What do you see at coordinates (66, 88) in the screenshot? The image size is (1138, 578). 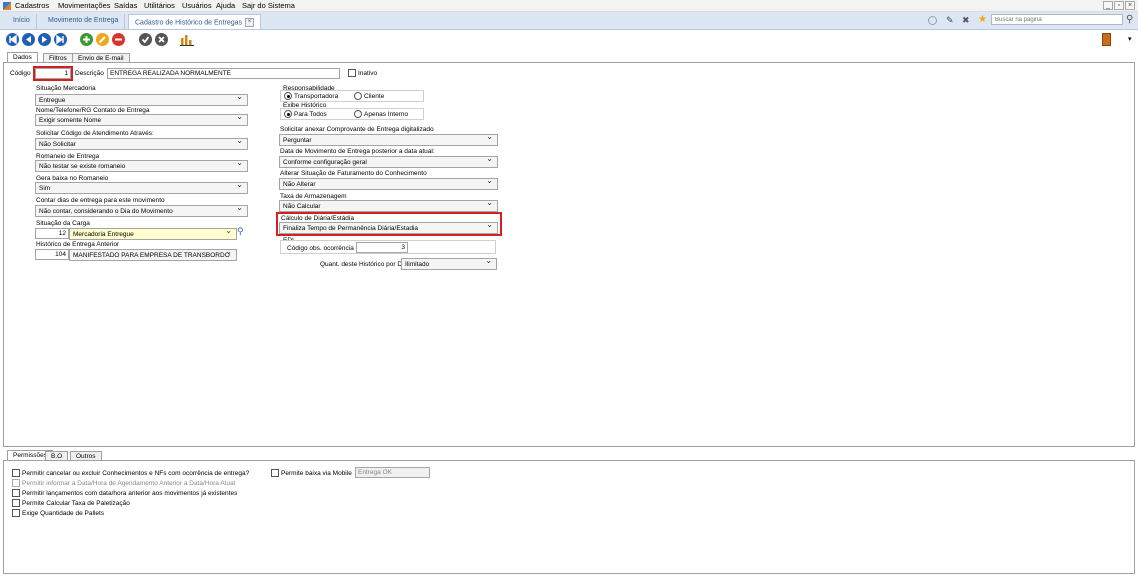 I see `situacao-mercadoria-label: Situação Mercadoria` at bounding box center [66, 88].